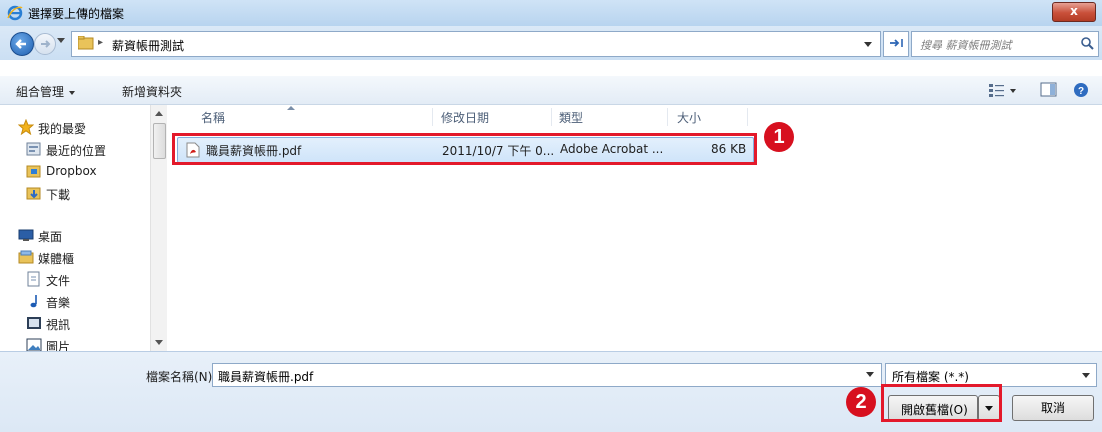  Describe the element at coordinates (76, 14) in the screenshot. I see `dialog-title: 選擇要上傳的檔案` at that location.